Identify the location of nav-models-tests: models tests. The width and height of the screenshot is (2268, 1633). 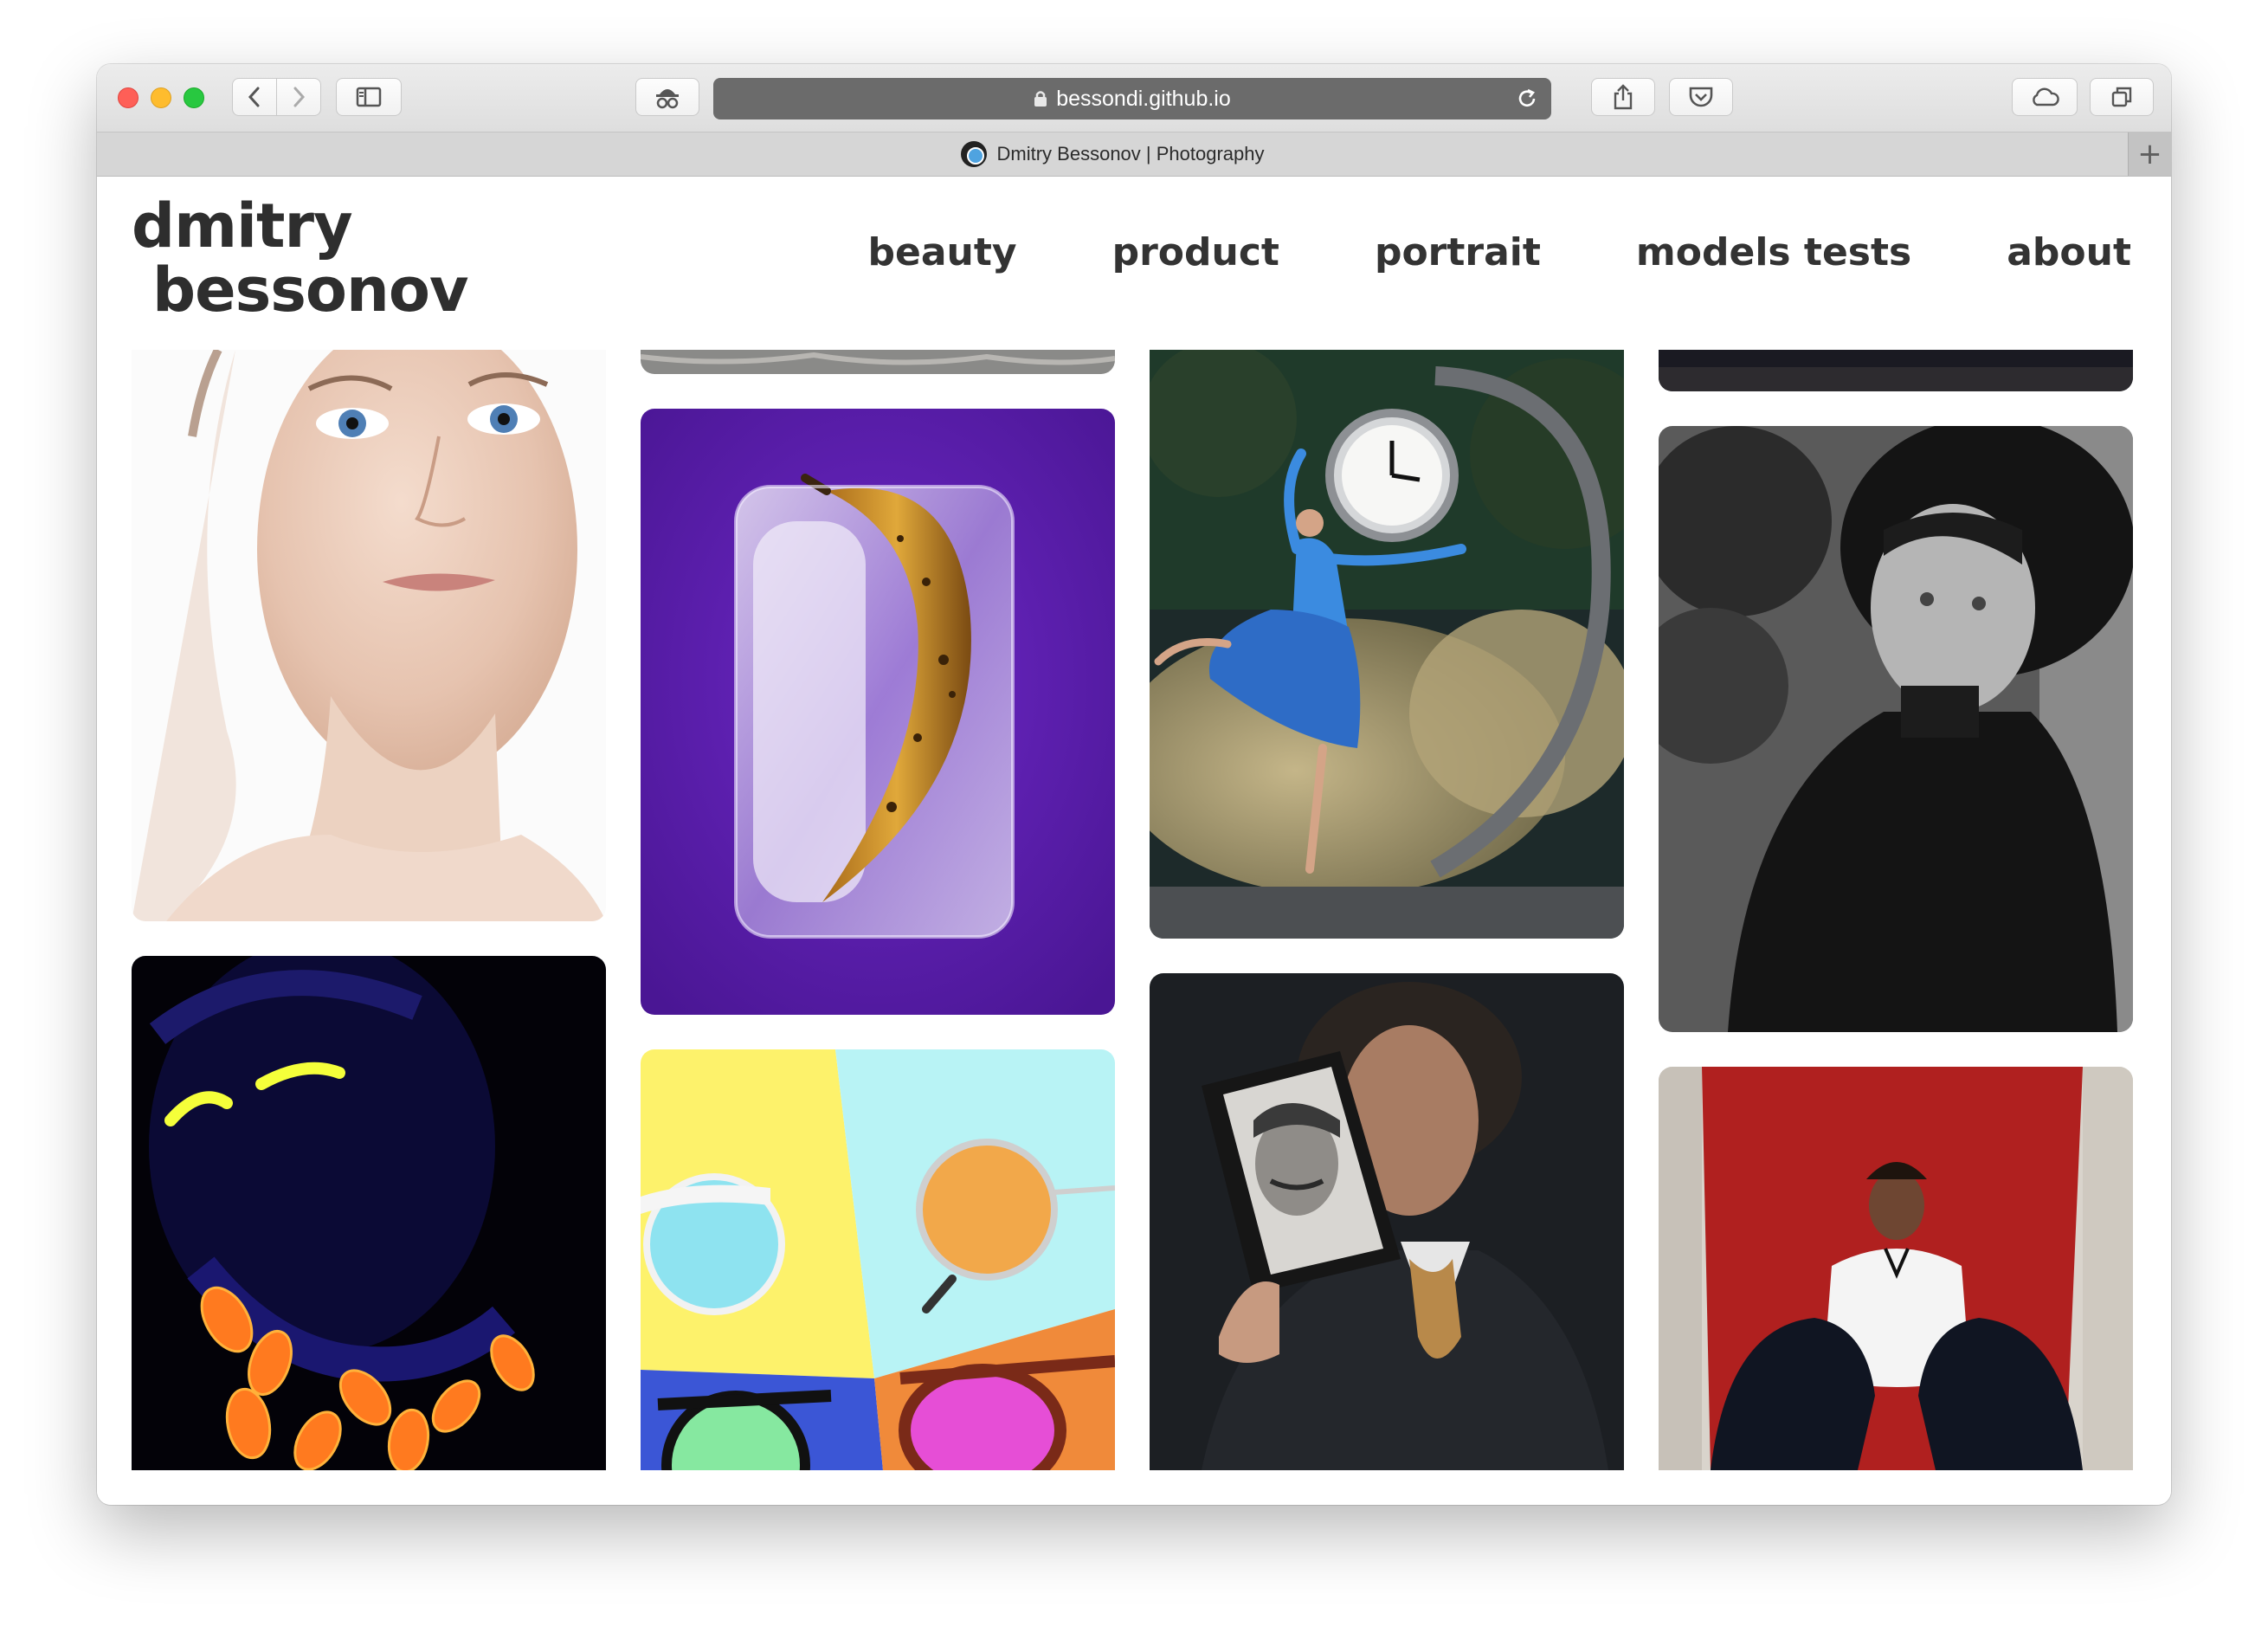
(1774, 252).